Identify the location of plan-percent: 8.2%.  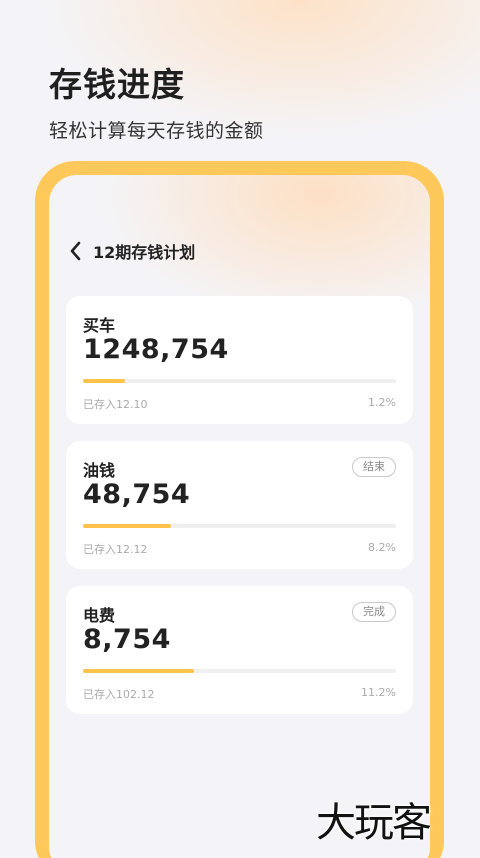
(382, 547).